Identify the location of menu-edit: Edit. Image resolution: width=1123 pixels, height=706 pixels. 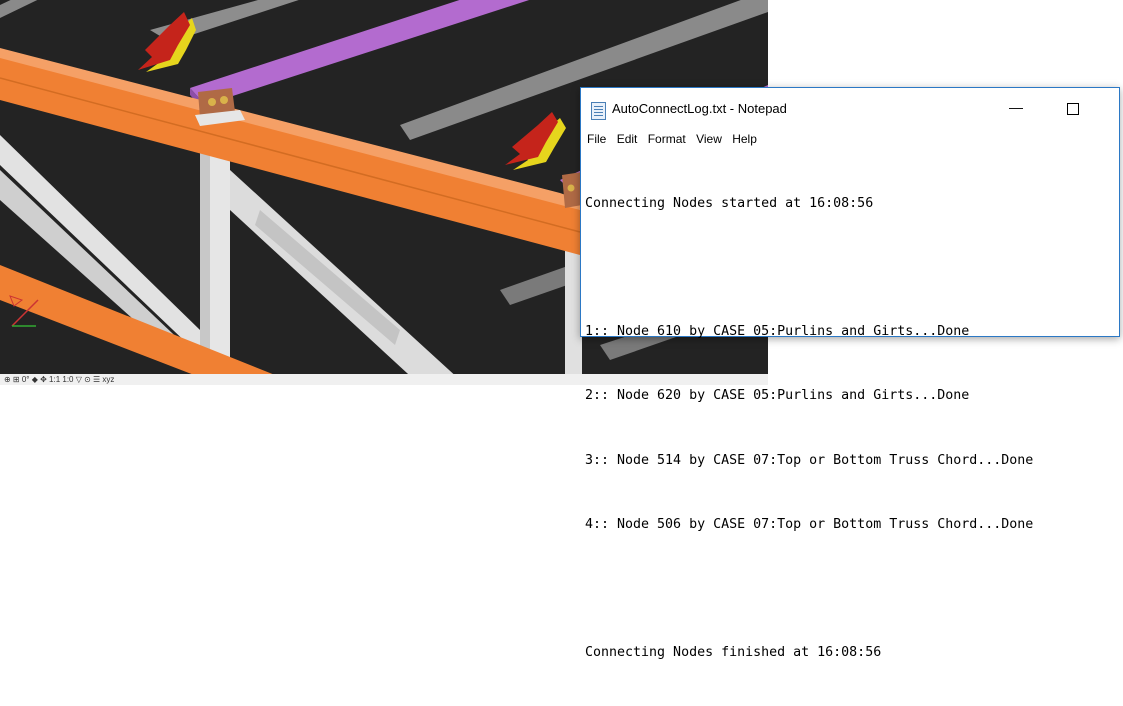
(627, 139).